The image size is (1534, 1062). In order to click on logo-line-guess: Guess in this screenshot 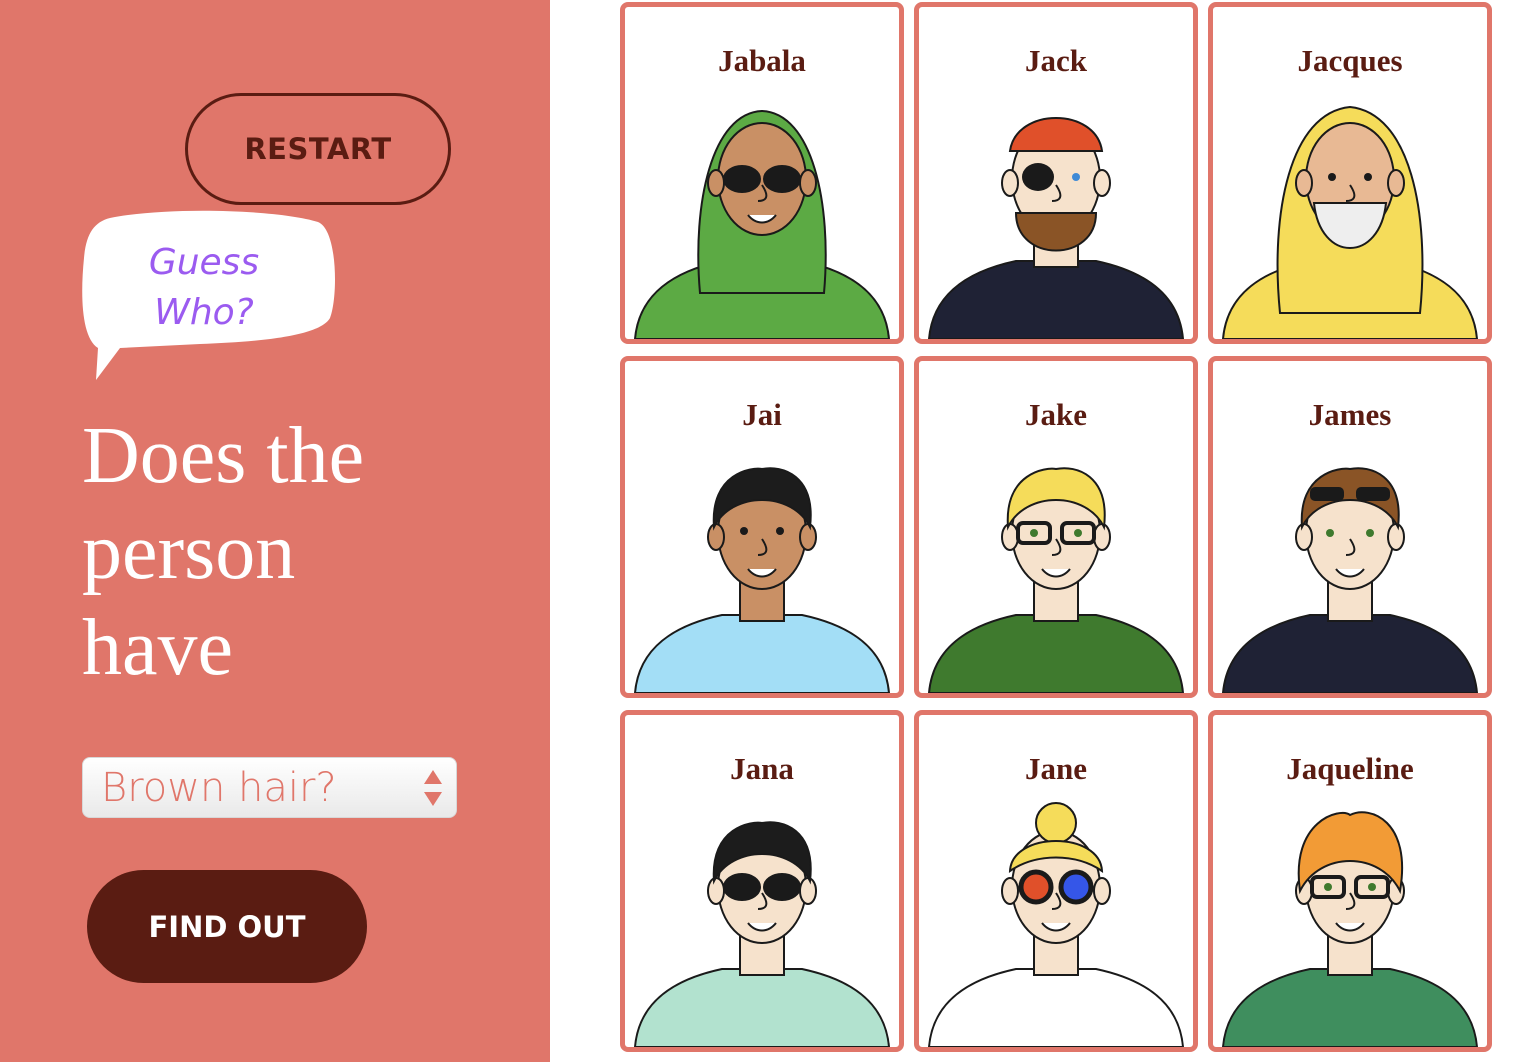, I will do `click(204, 262)`.